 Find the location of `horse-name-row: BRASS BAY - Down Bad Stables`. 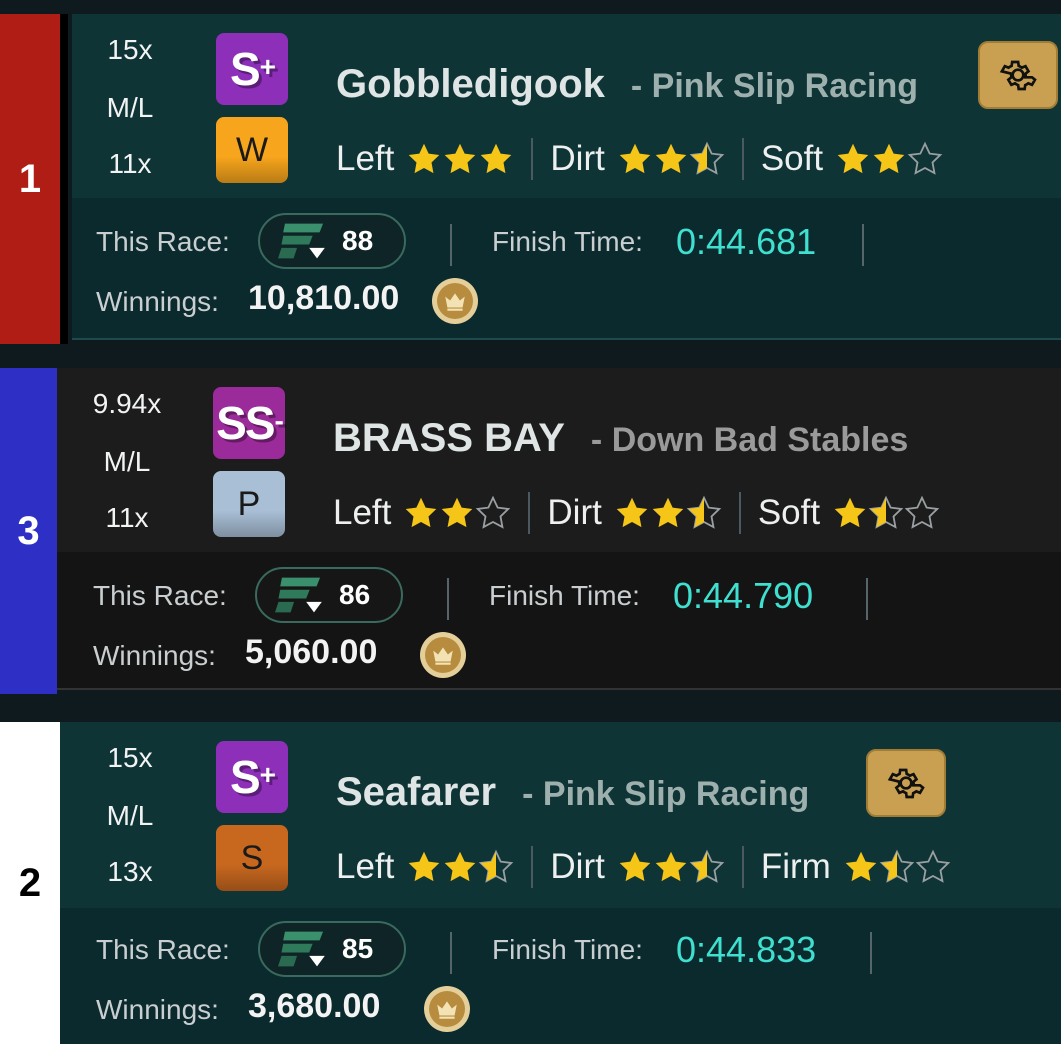

horse-name-row: BRASS BAY - Down Bad Stables is located at coordinates (620, 438).